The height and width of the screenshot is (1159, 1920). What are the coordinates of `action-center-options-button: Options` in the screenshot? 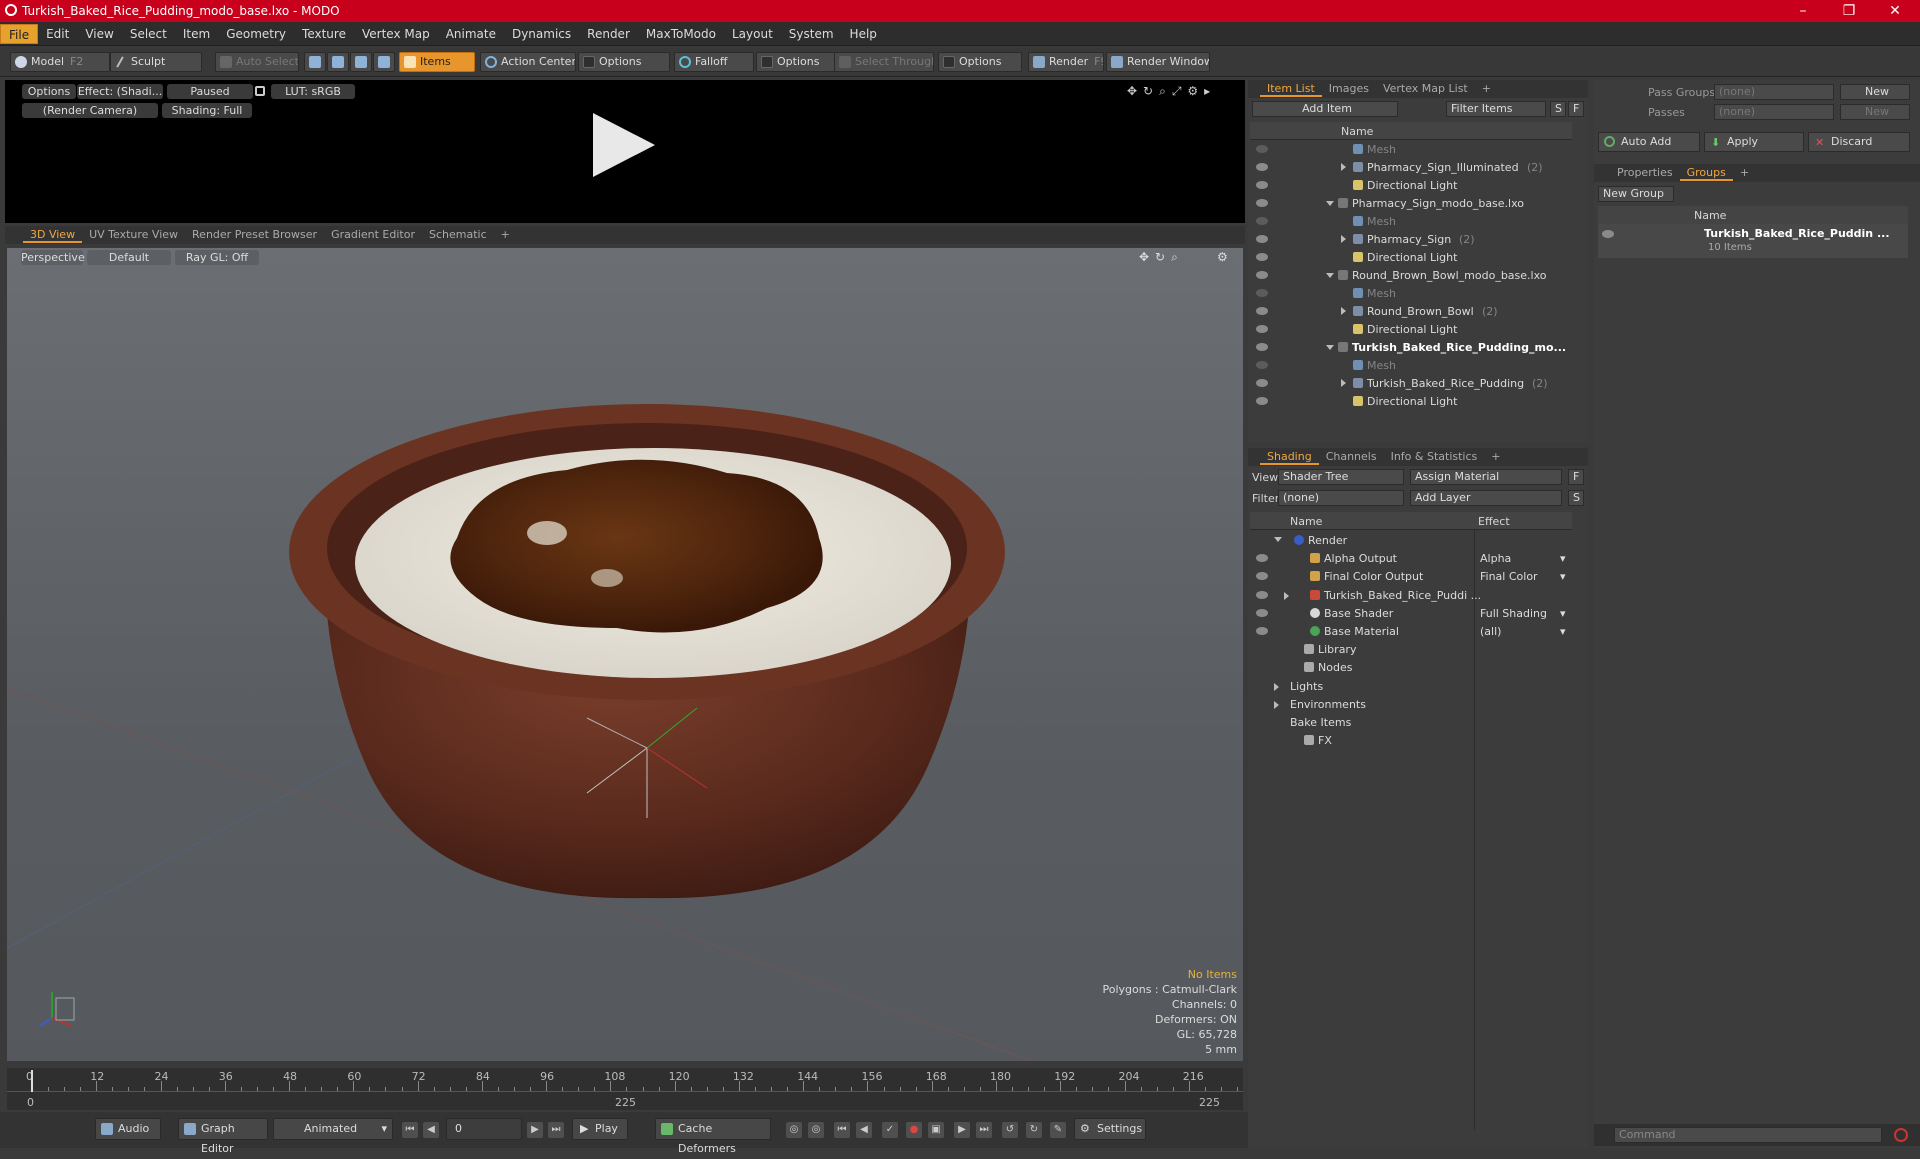 It's located at (624, 62).